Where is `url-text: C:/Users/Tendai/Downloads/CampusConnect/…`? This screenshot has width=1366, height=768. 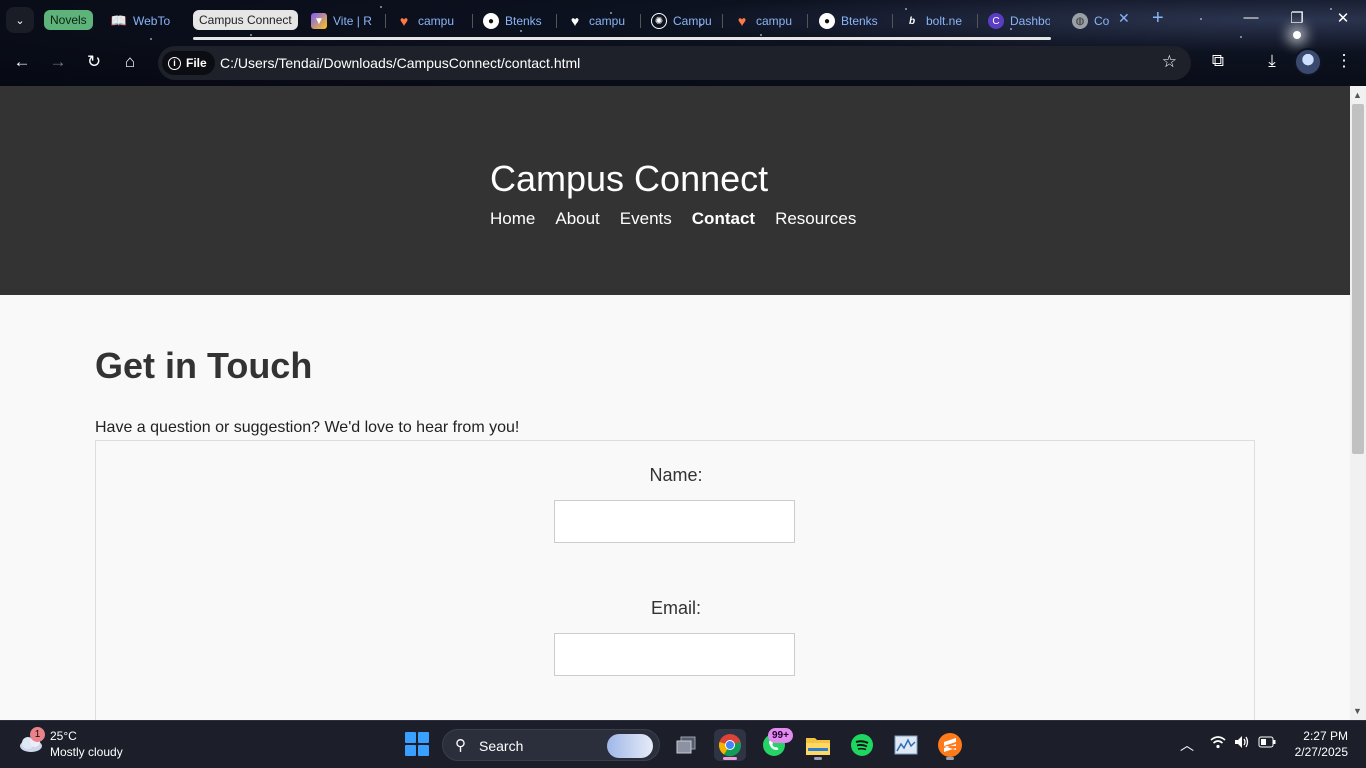
url-text: C:/Users/Tendai/Downloads/CampusConnect/… is located at coordinates (400, 63).